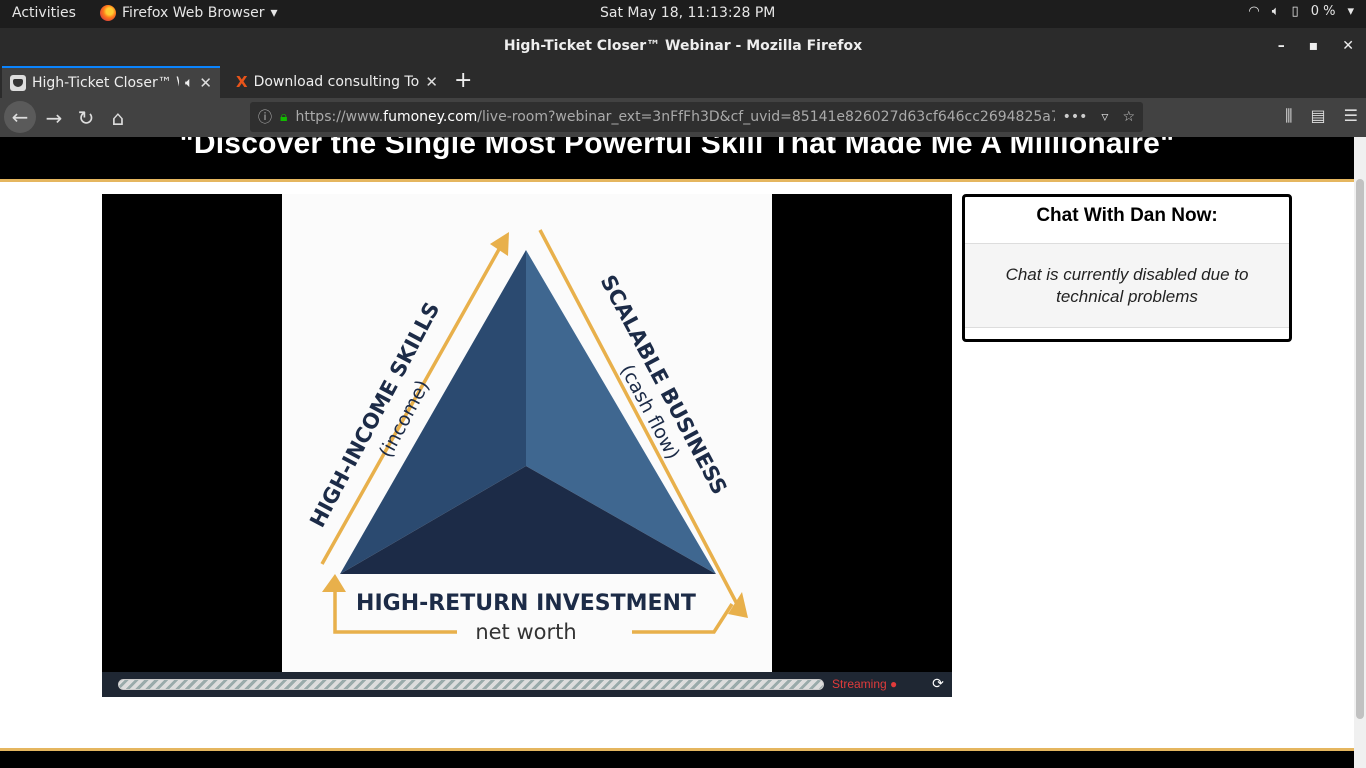 The height and width of the screenshot is (768, 1366). What do you see at coordinates (865, 684) in the screenshot?
I see `streaming-status: Streaming ●` at bounding box center [865, 684].